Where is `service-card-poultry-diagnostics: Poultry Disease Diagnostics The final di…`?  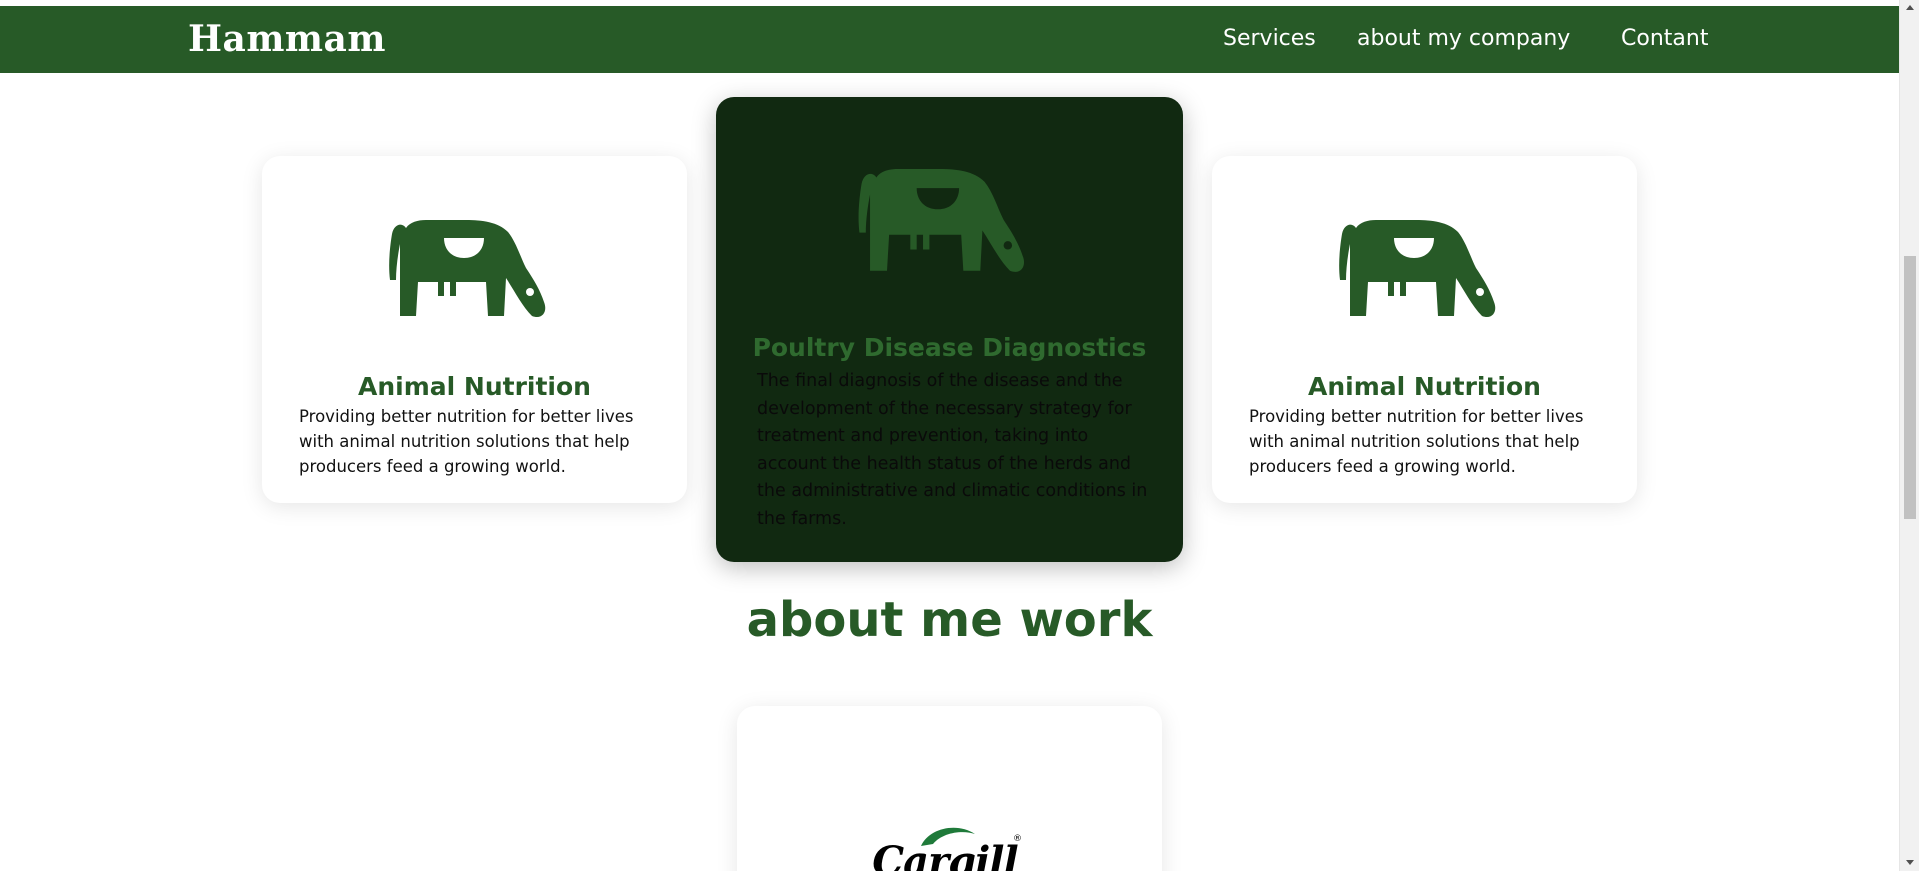
service-card-poultry-diagnostics: Poultry Disease Diagnostics The final di… is located at coordinates (949, 329).